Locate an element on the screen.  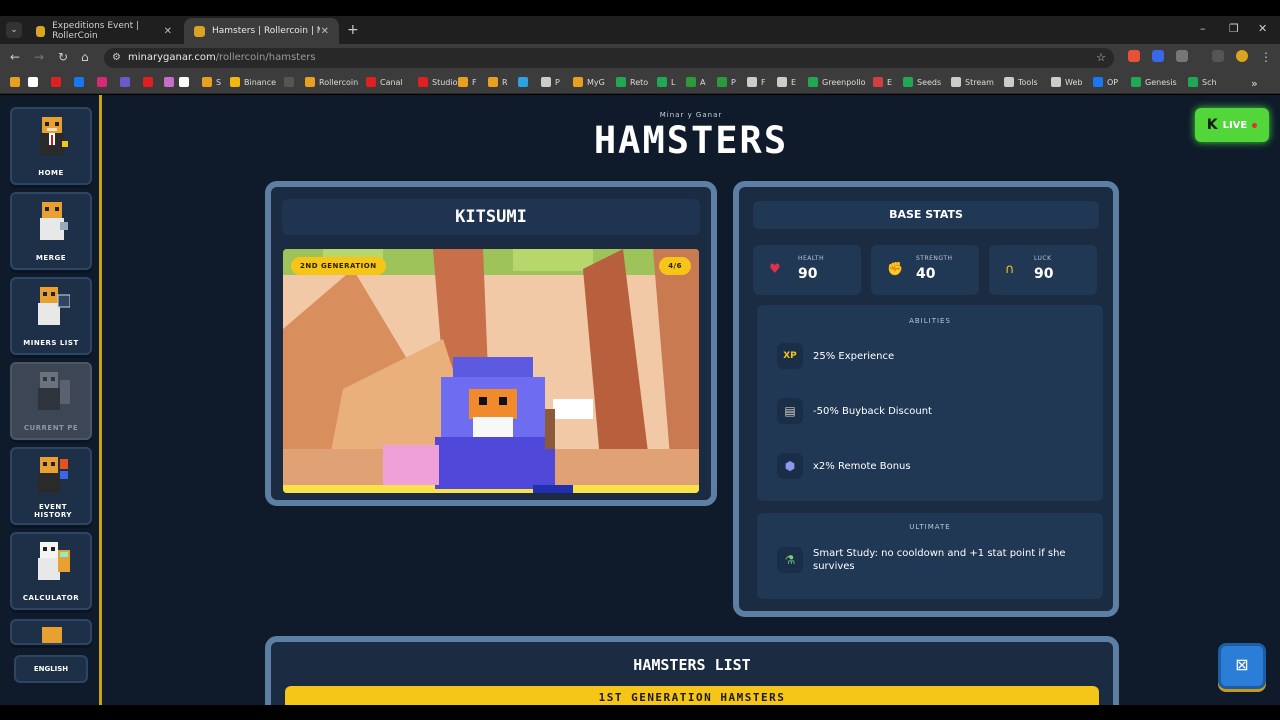
bookmark-item: Genesis is located at coordinates (1154, 82).